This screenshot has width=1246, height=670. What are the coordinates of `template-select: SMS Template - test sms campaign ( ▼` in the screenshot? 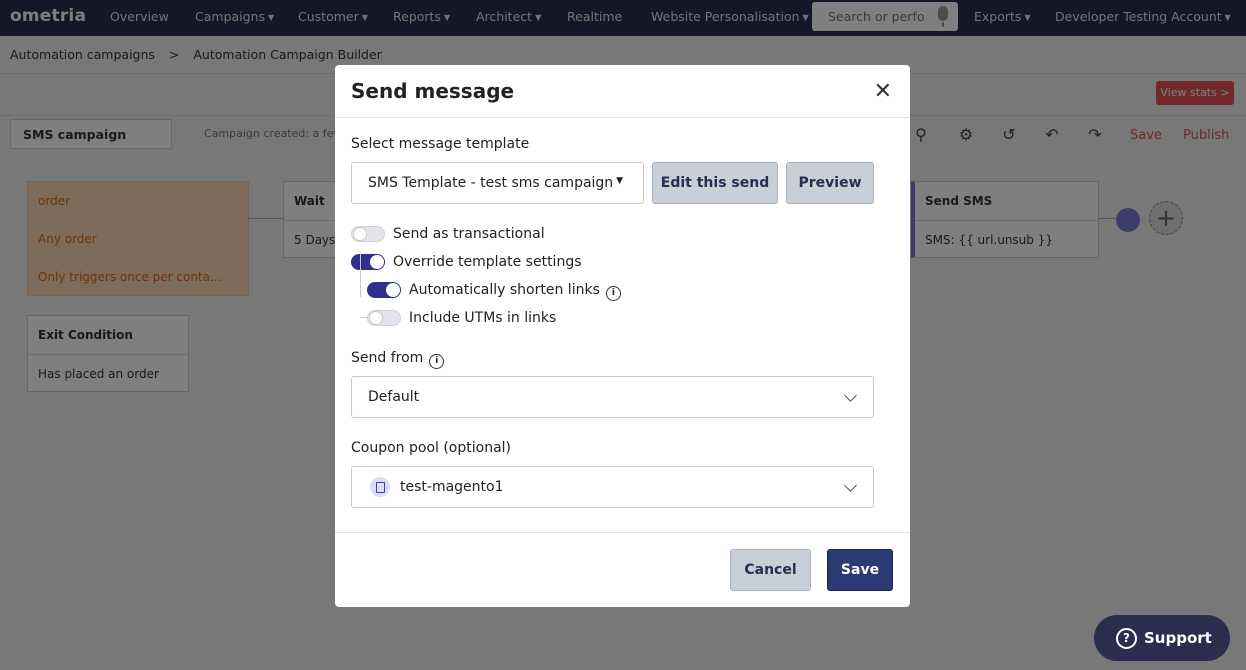 It's located at (497, 183).